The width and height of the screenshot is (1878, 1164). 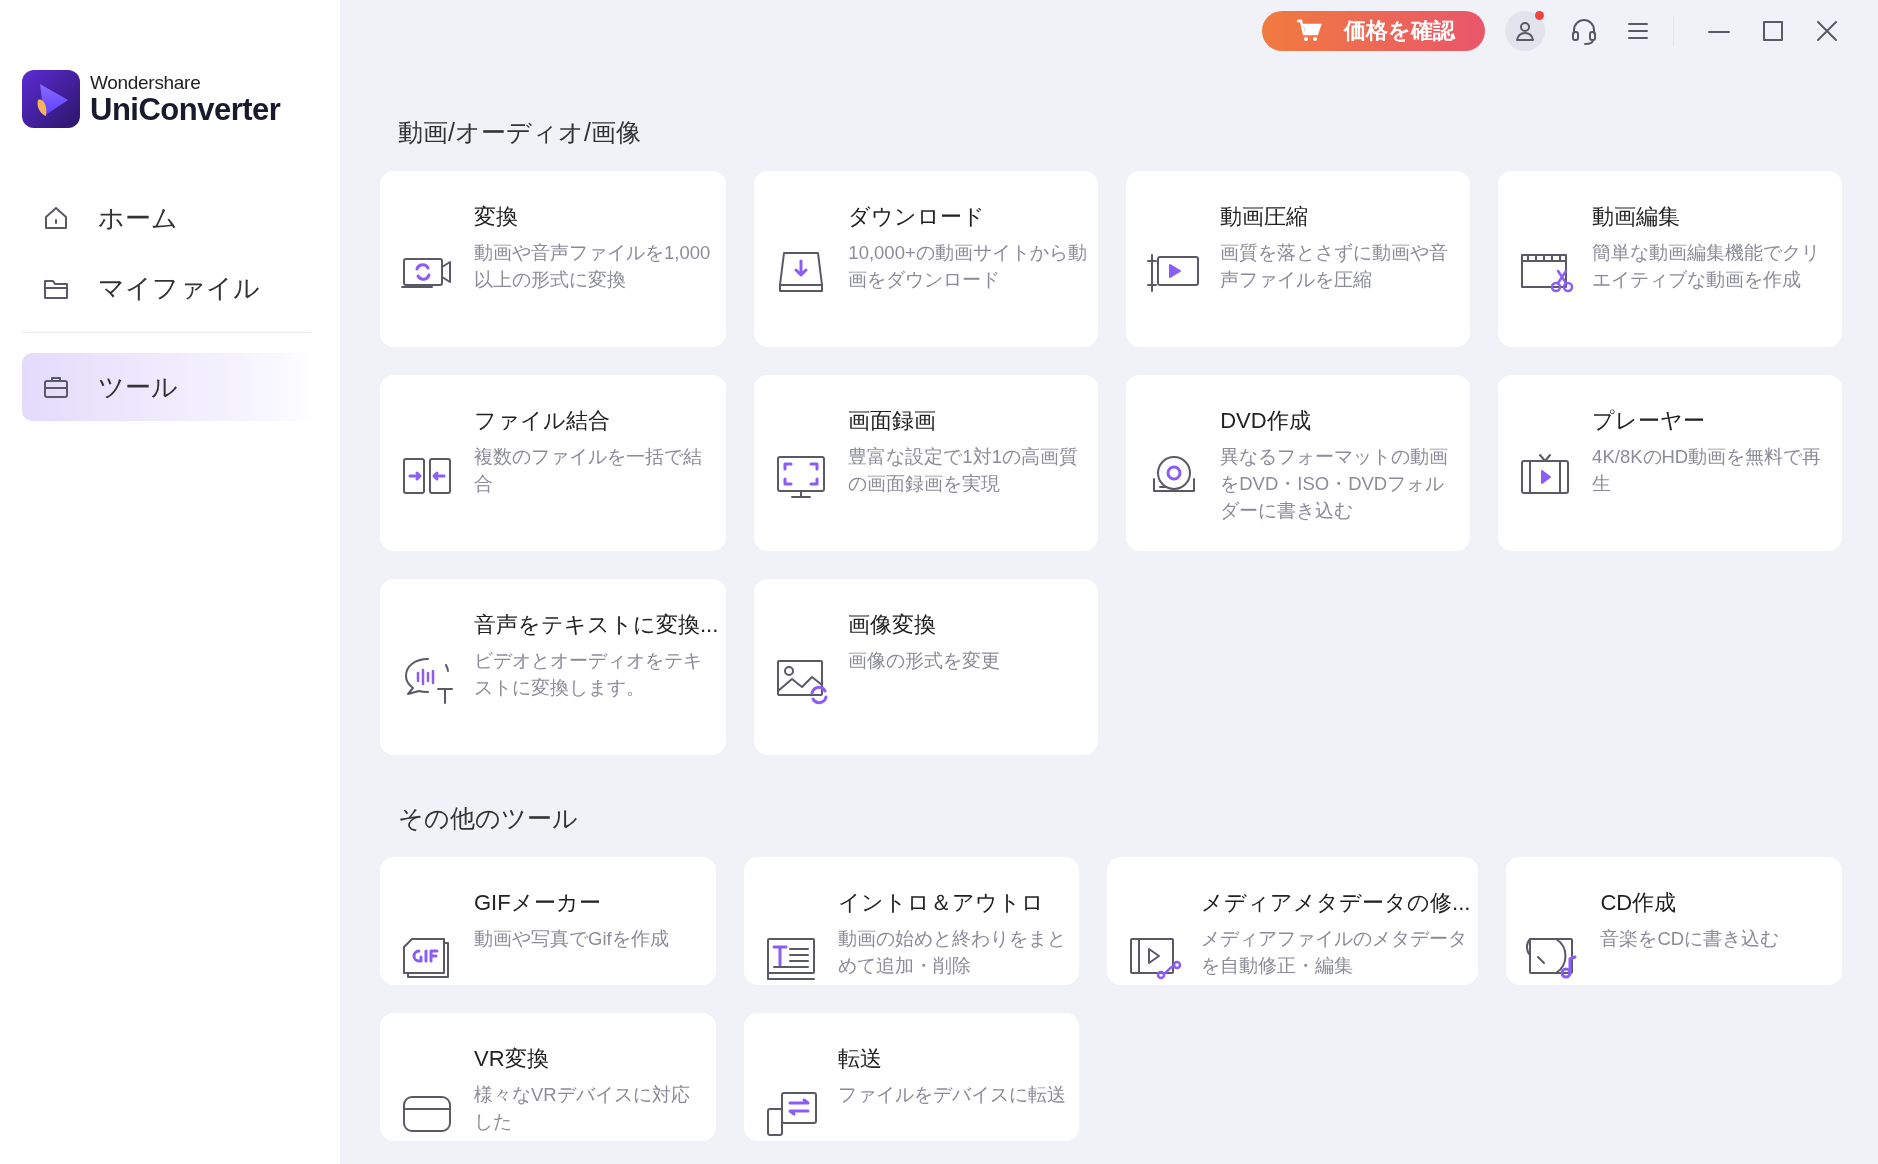 What do you see at coordinates (548, 1077) in the screenshot?
I see `tool-card: VR変換 様々なVRデバイスに対応した` at bounding box center [548, 1077].